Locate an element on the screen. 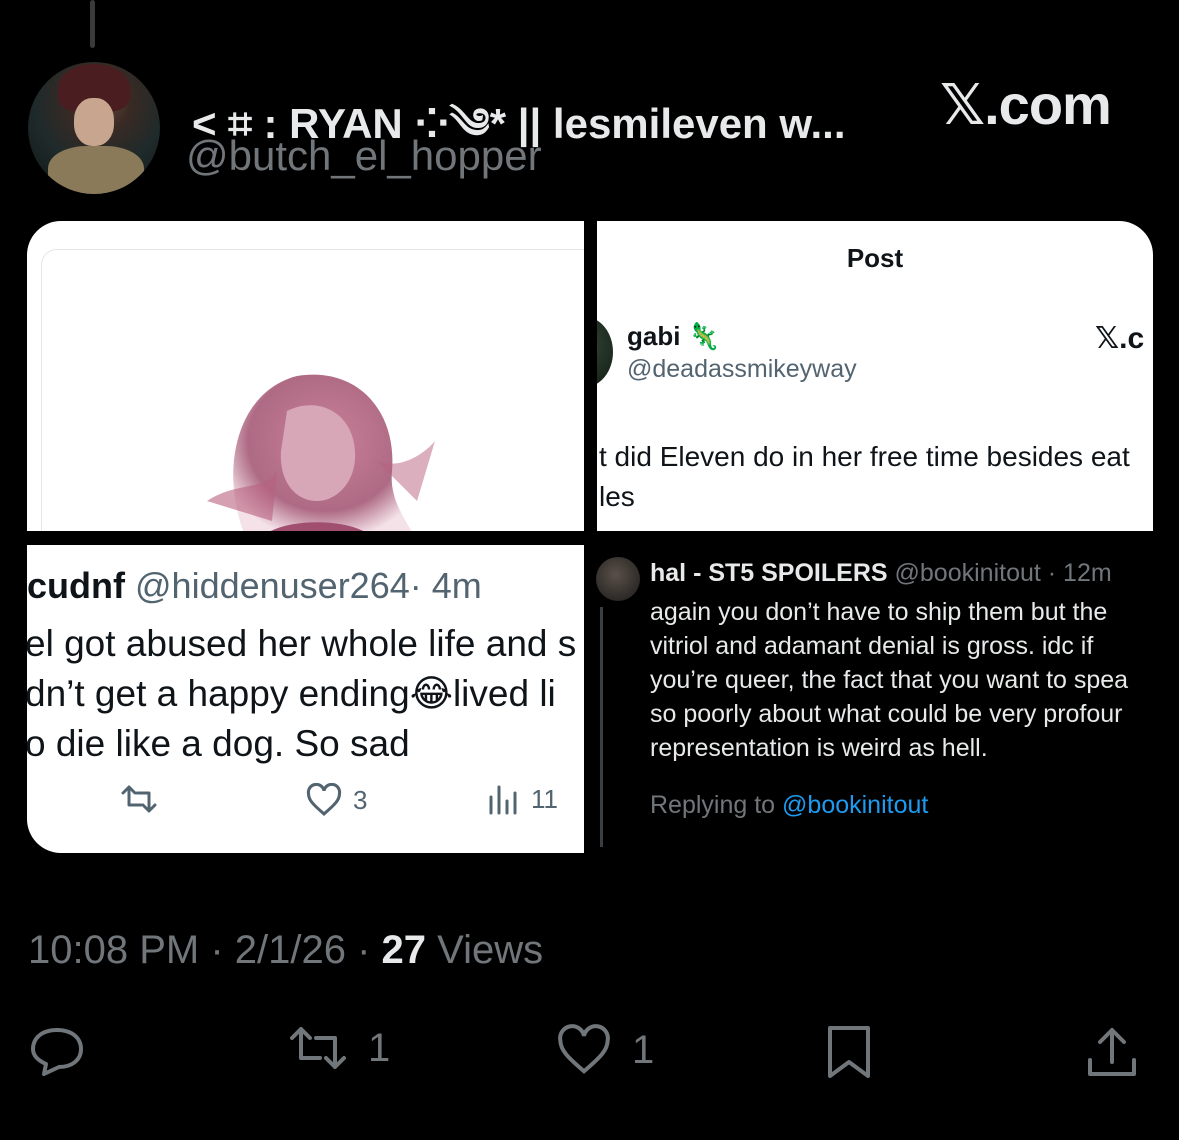 This screenshot has width=1179, height=1140. like-button: 1 is located at coordinates (604, 1050).